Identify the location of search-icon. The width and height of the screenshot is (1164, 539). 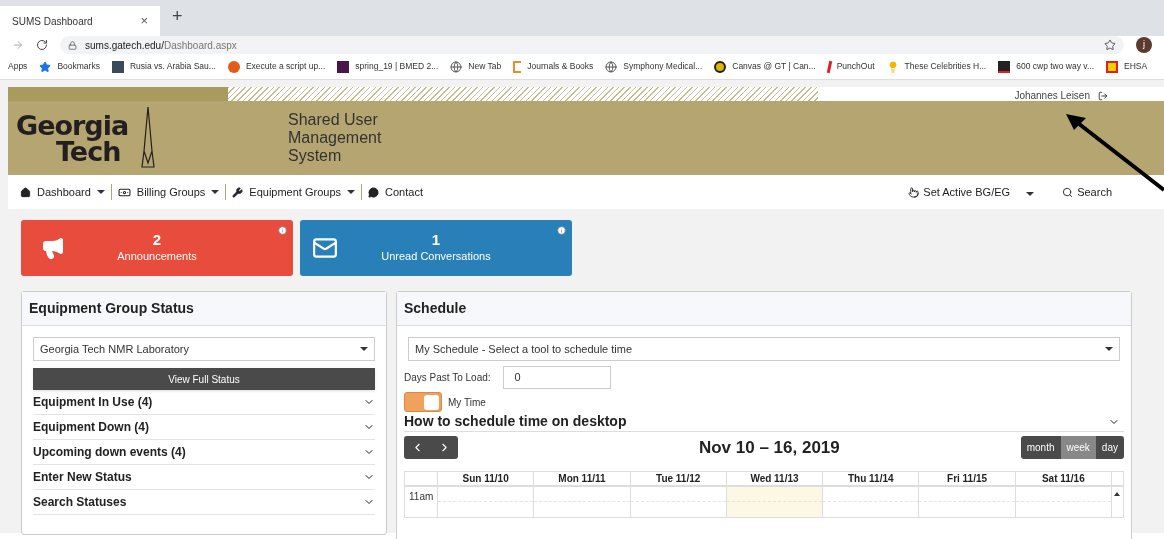
(1068, 192).